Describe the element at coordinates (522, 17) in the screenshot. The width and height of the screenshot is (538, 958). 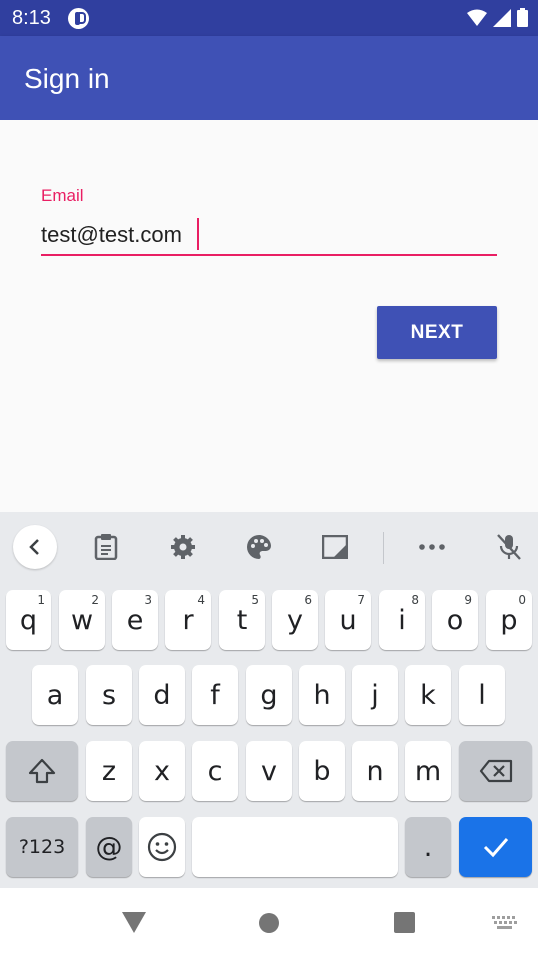
I see `battery-icon` at that location.